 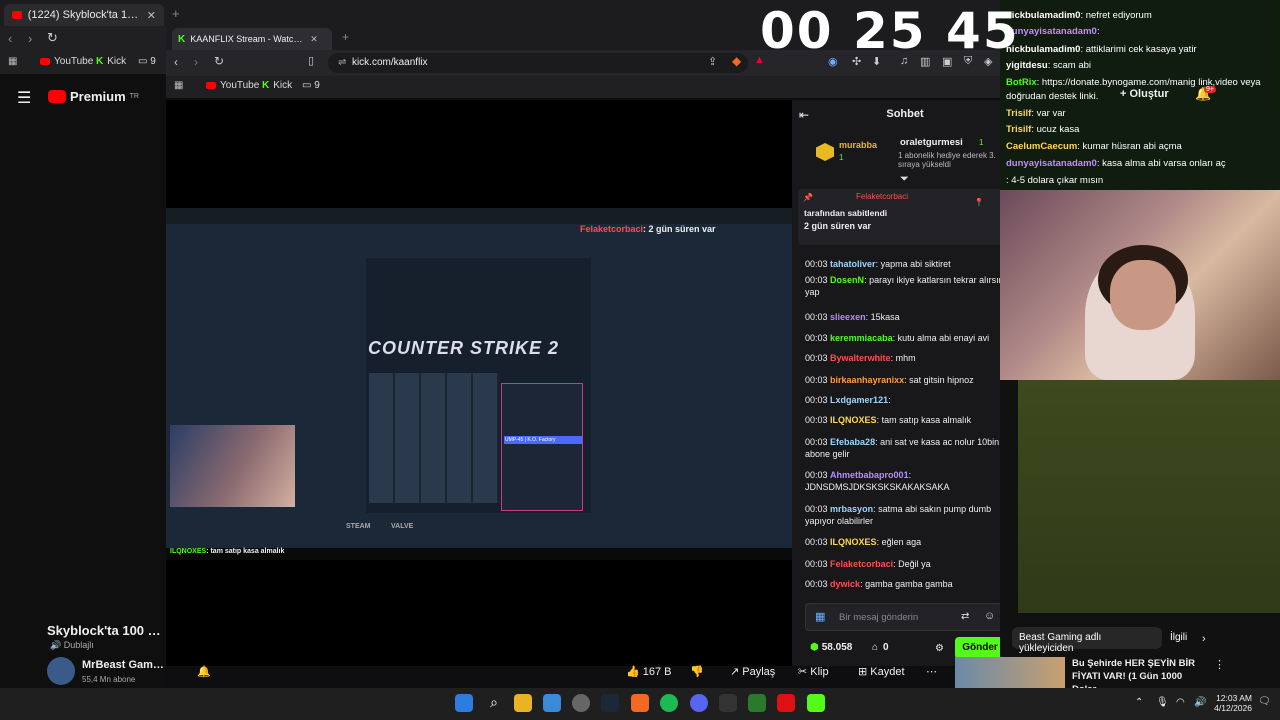 I want to click on save-button: ⊞ Kaydet, so click(x=881, y=671).